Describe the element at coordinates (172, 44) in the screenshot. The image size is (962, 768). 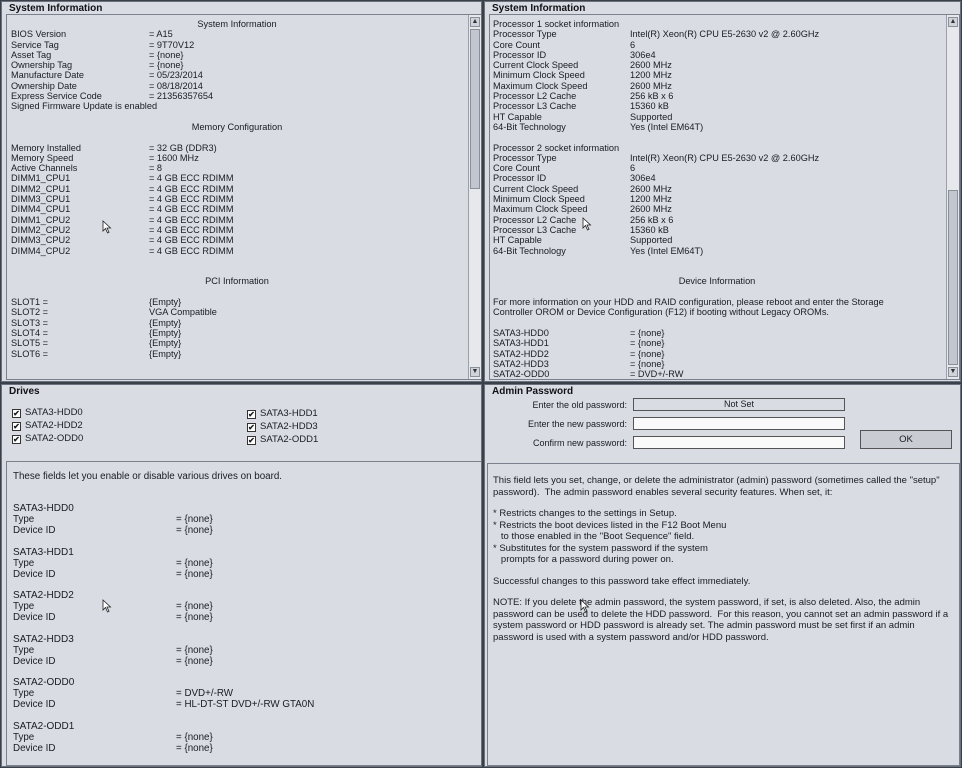
I see `info-value: = 9T70V12` at that location.